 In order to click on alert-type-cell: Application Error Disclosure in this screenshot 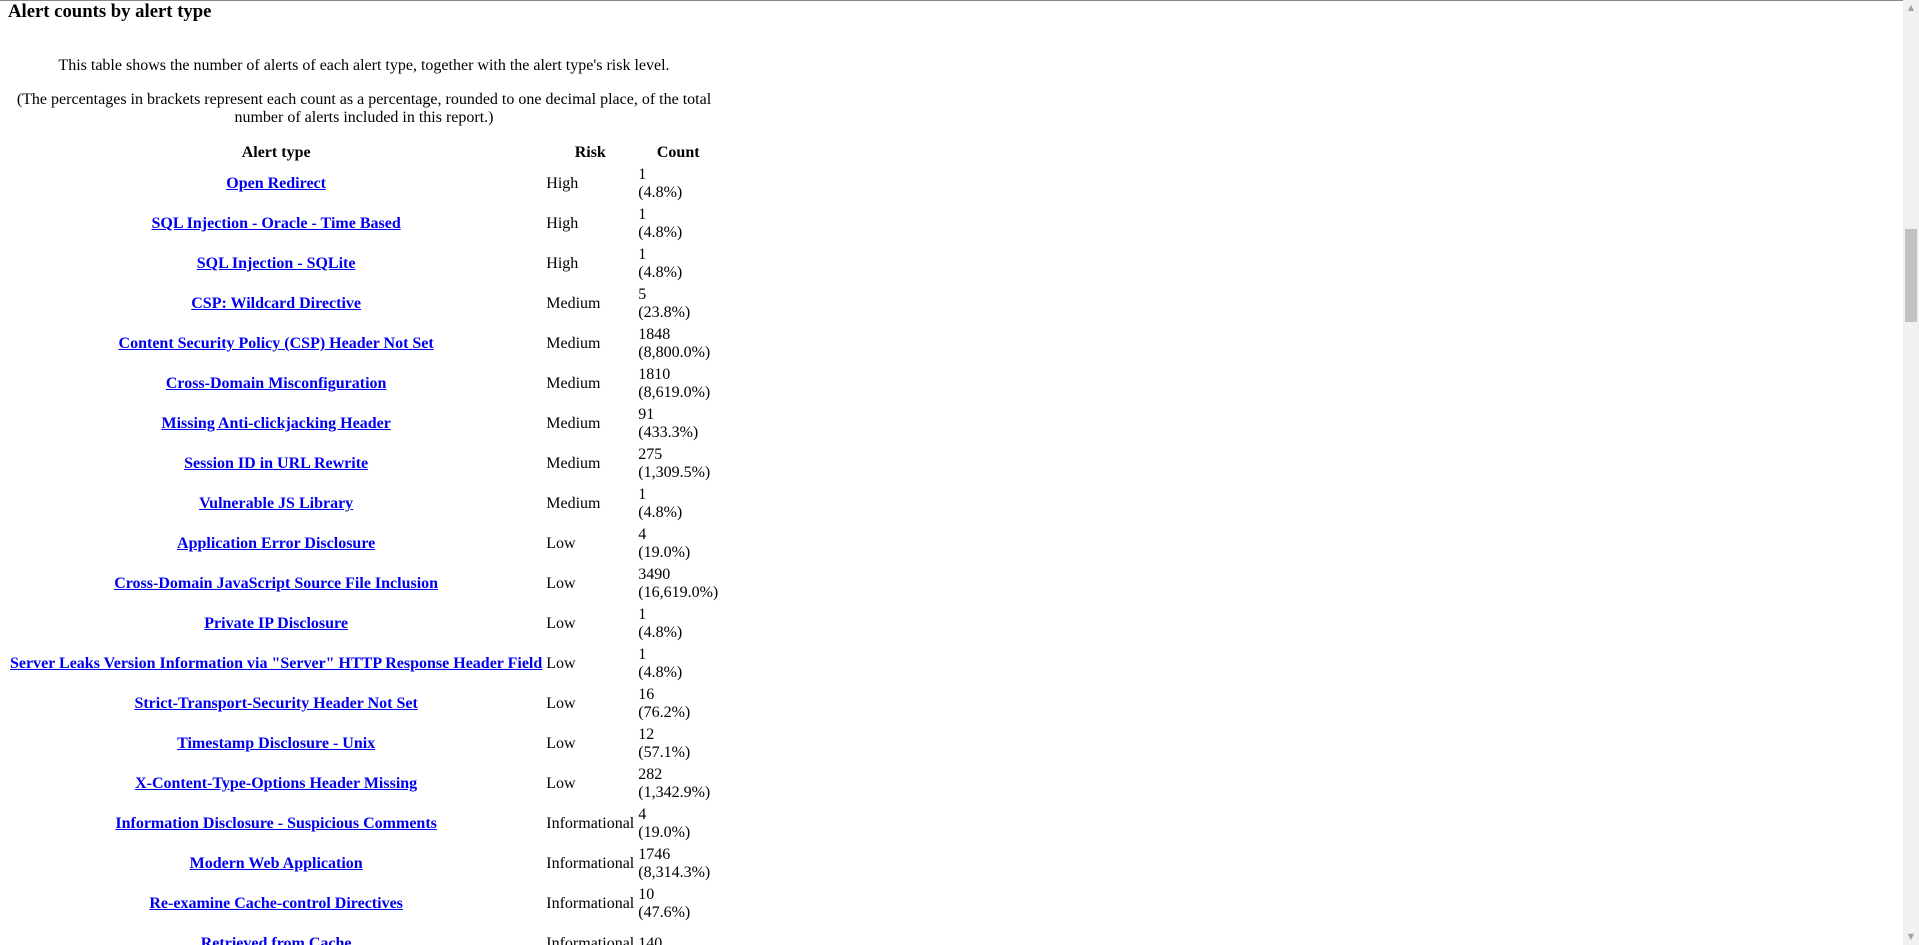, I will do `click(276, 544)`.